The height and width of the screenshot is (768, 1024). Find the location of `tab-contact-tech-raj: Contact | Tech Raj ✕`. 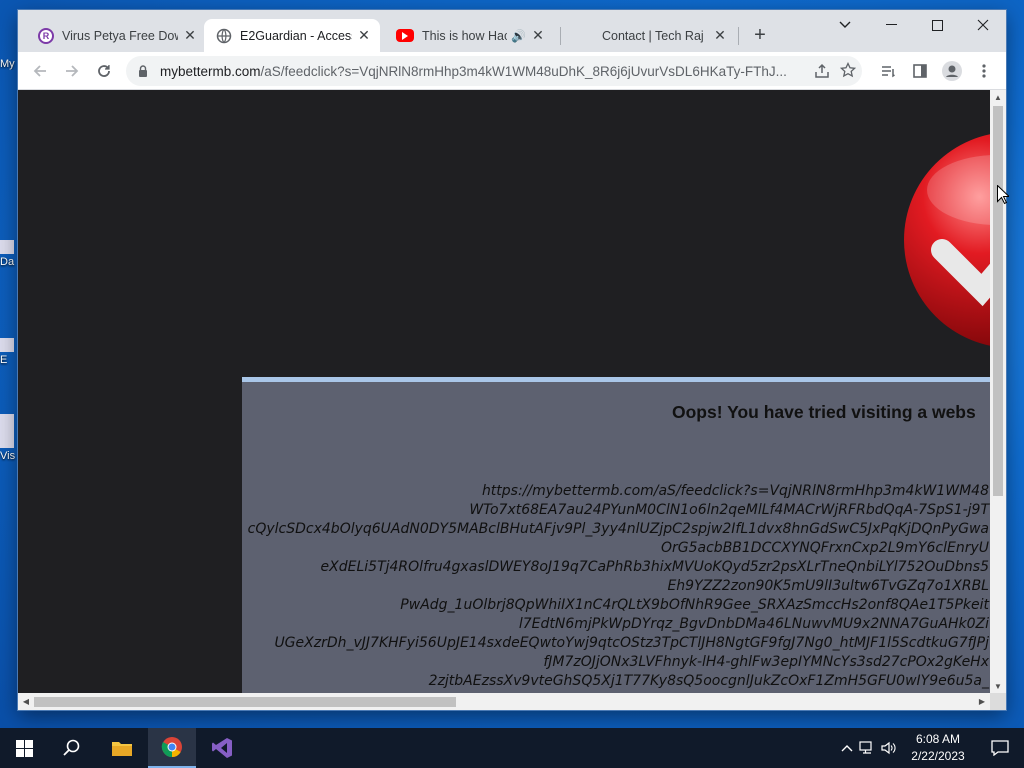

tab-contact-tech-raj: Contact | Tech Raj ✕ is located at coordinates (651, 35).